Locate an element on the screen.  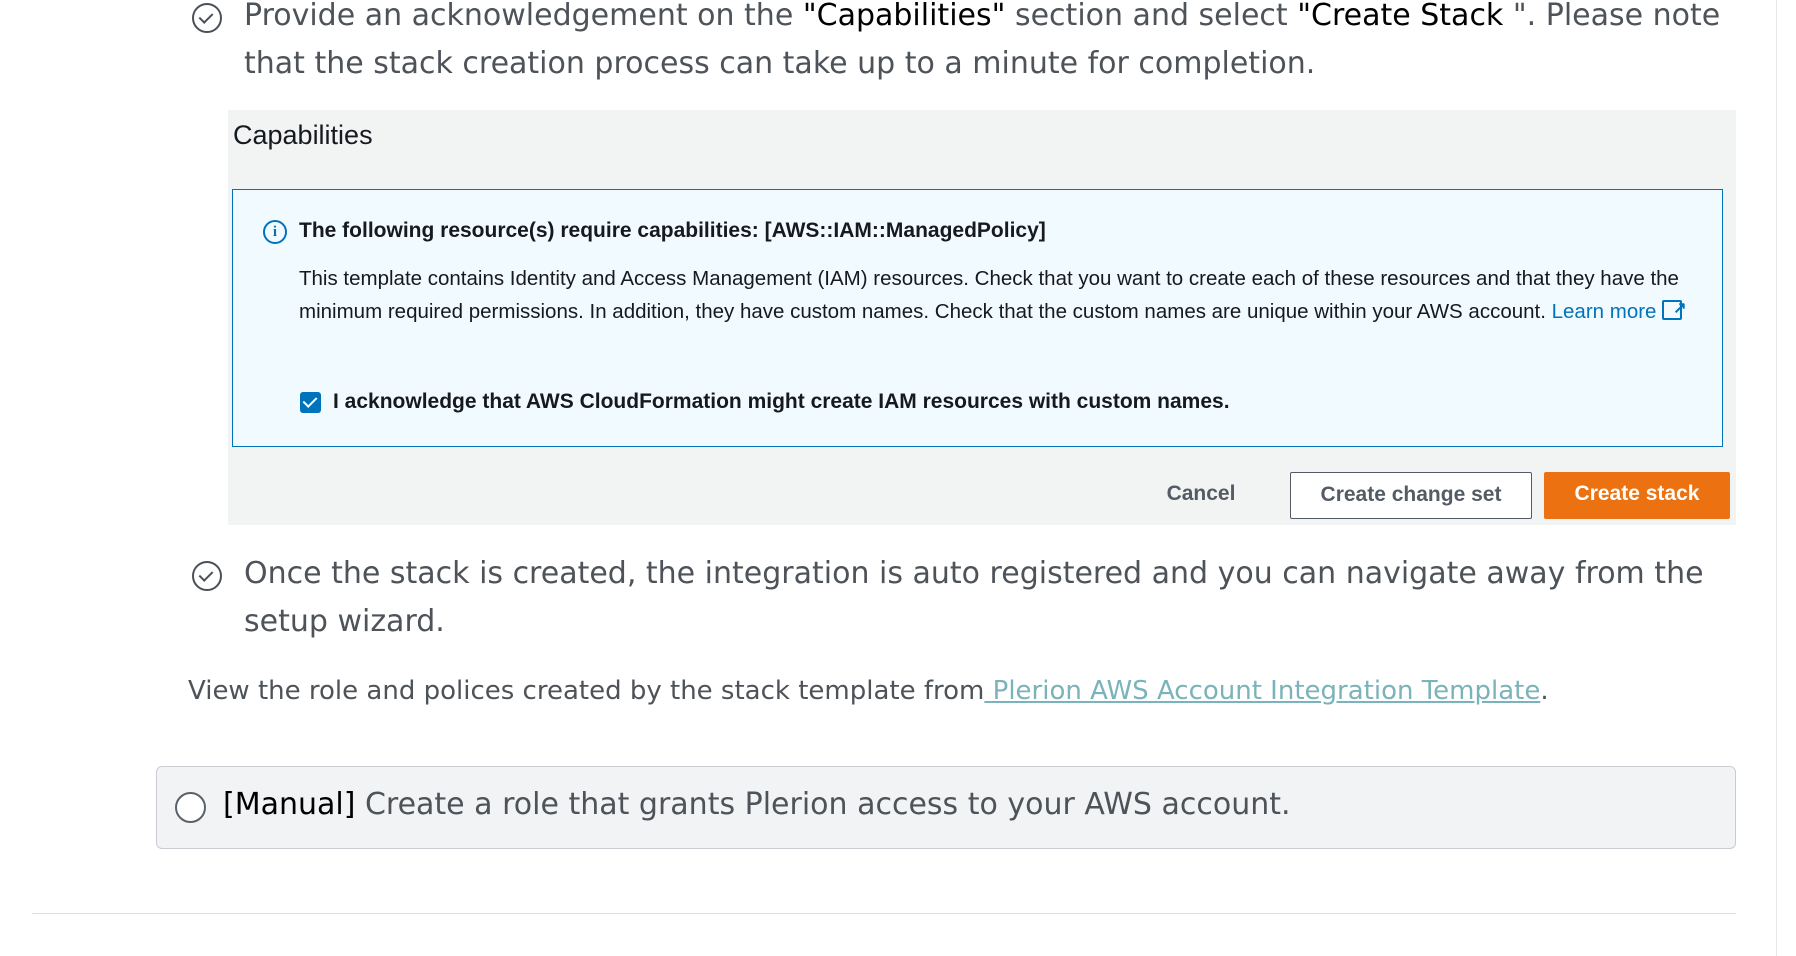
integration-template-link: Plerion AWS Account Integration Template is located at coordinates (1262, 691).